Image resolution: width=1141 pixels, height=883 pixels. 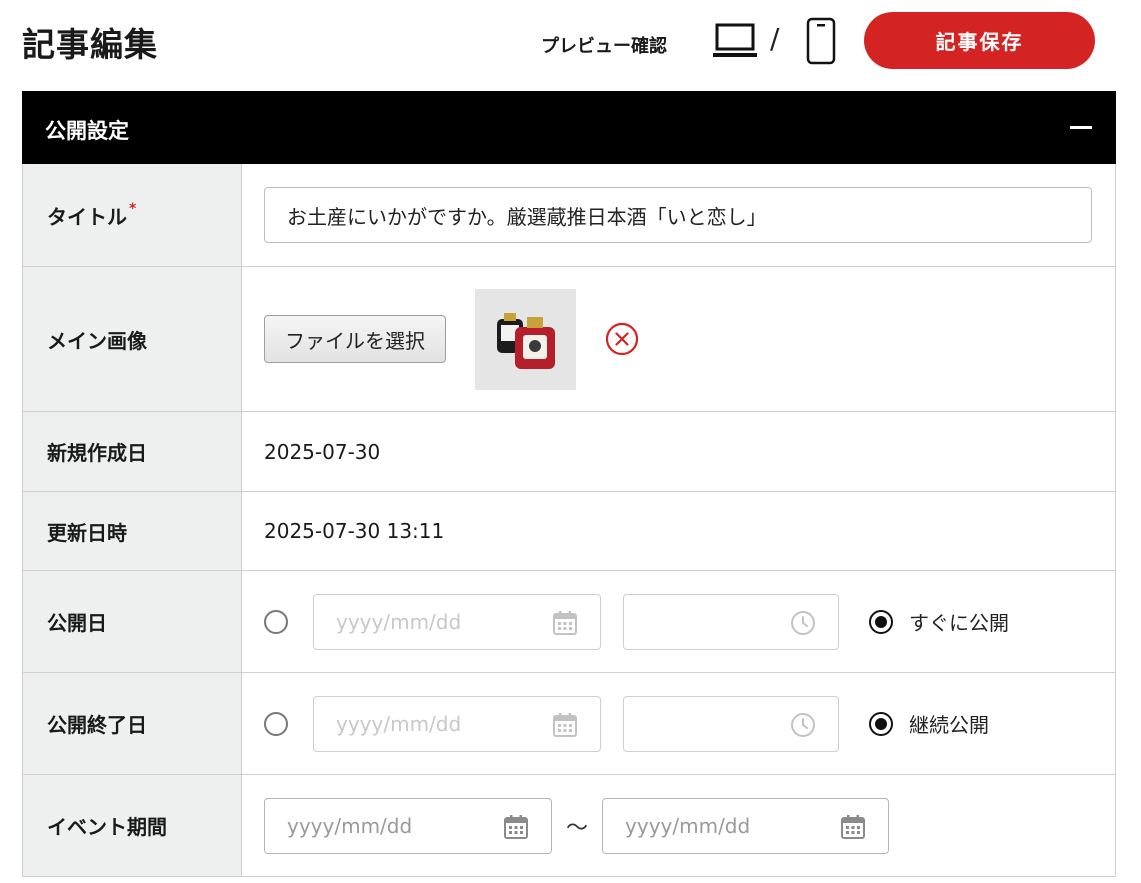 I want to click on page-title: 記事編集, so click(x=90, y=44).